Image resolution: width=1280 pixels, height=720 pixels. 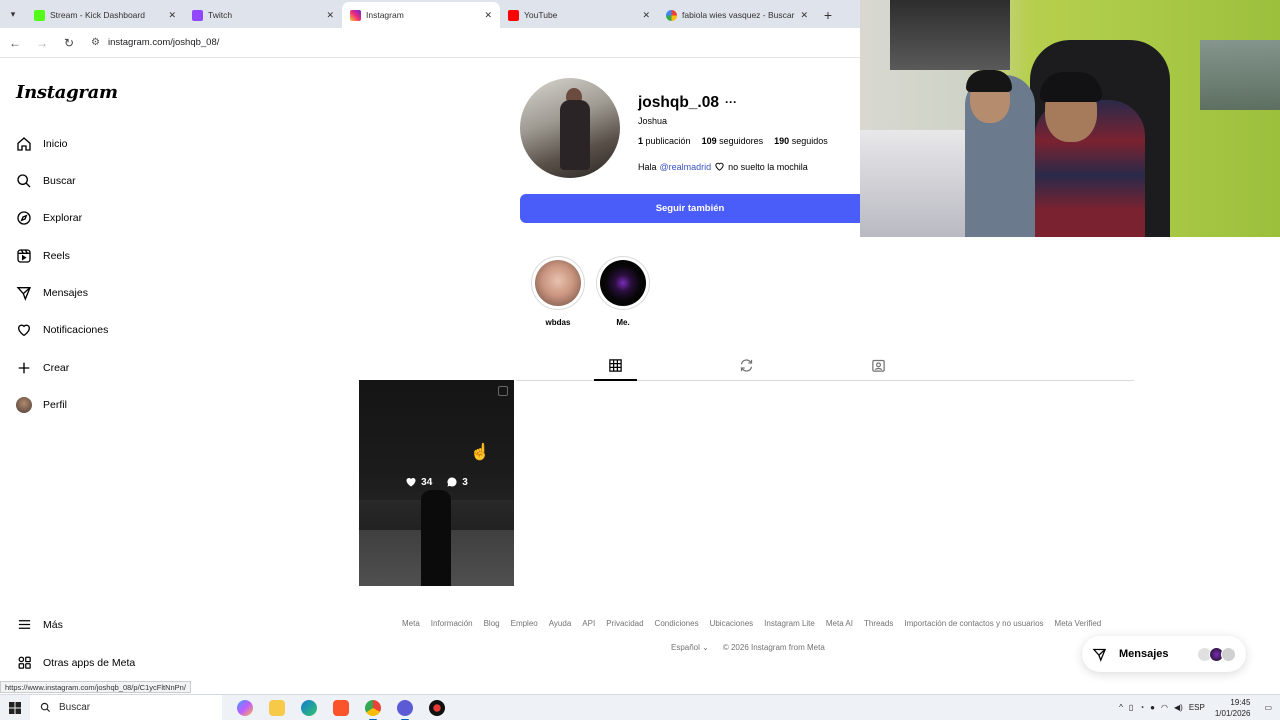 What do you see at coordinates (62, 330) in the screenshot?
I see `sidebar-item-notificaciones: Notificaciones` at bounding box center [62, 330].